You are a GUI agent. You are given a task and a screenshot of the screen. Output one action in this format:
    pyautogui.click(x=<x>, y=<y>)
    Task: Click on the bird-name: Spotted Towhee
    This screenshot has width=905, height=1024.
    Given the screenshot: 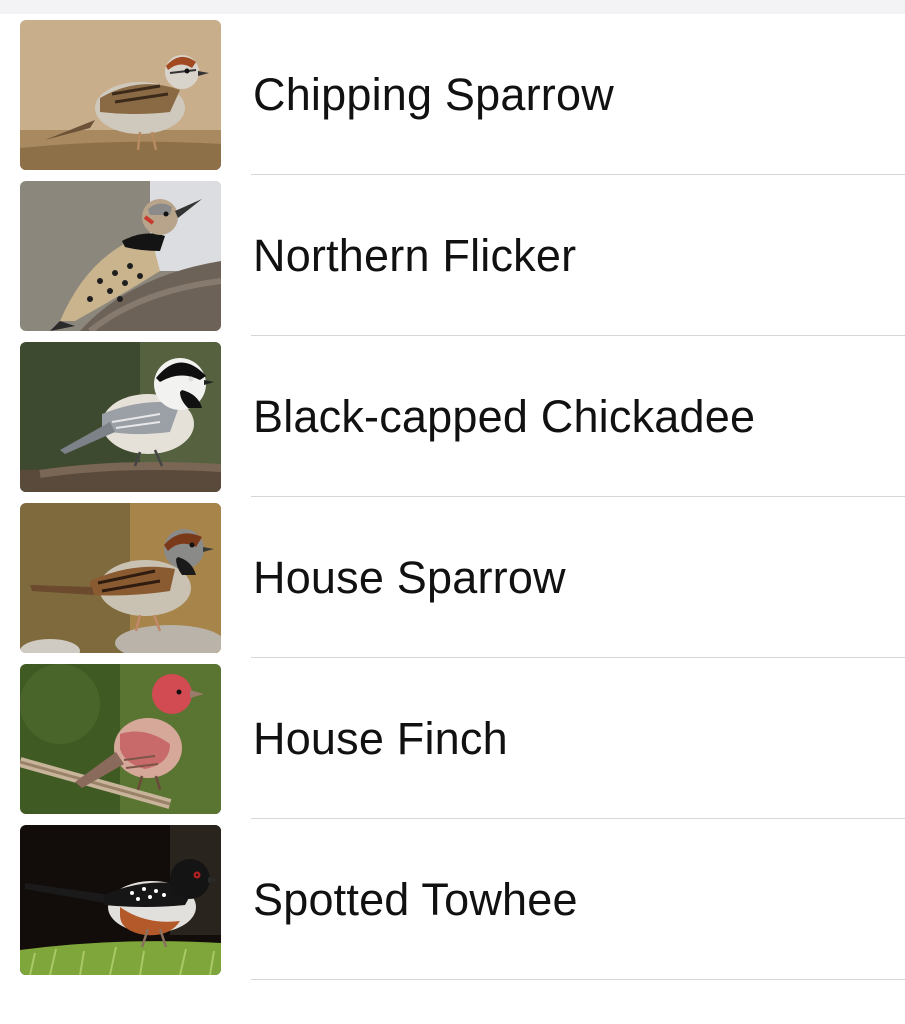 What is the action you would take?
    pyautogui.click(x=415, y=899)
    